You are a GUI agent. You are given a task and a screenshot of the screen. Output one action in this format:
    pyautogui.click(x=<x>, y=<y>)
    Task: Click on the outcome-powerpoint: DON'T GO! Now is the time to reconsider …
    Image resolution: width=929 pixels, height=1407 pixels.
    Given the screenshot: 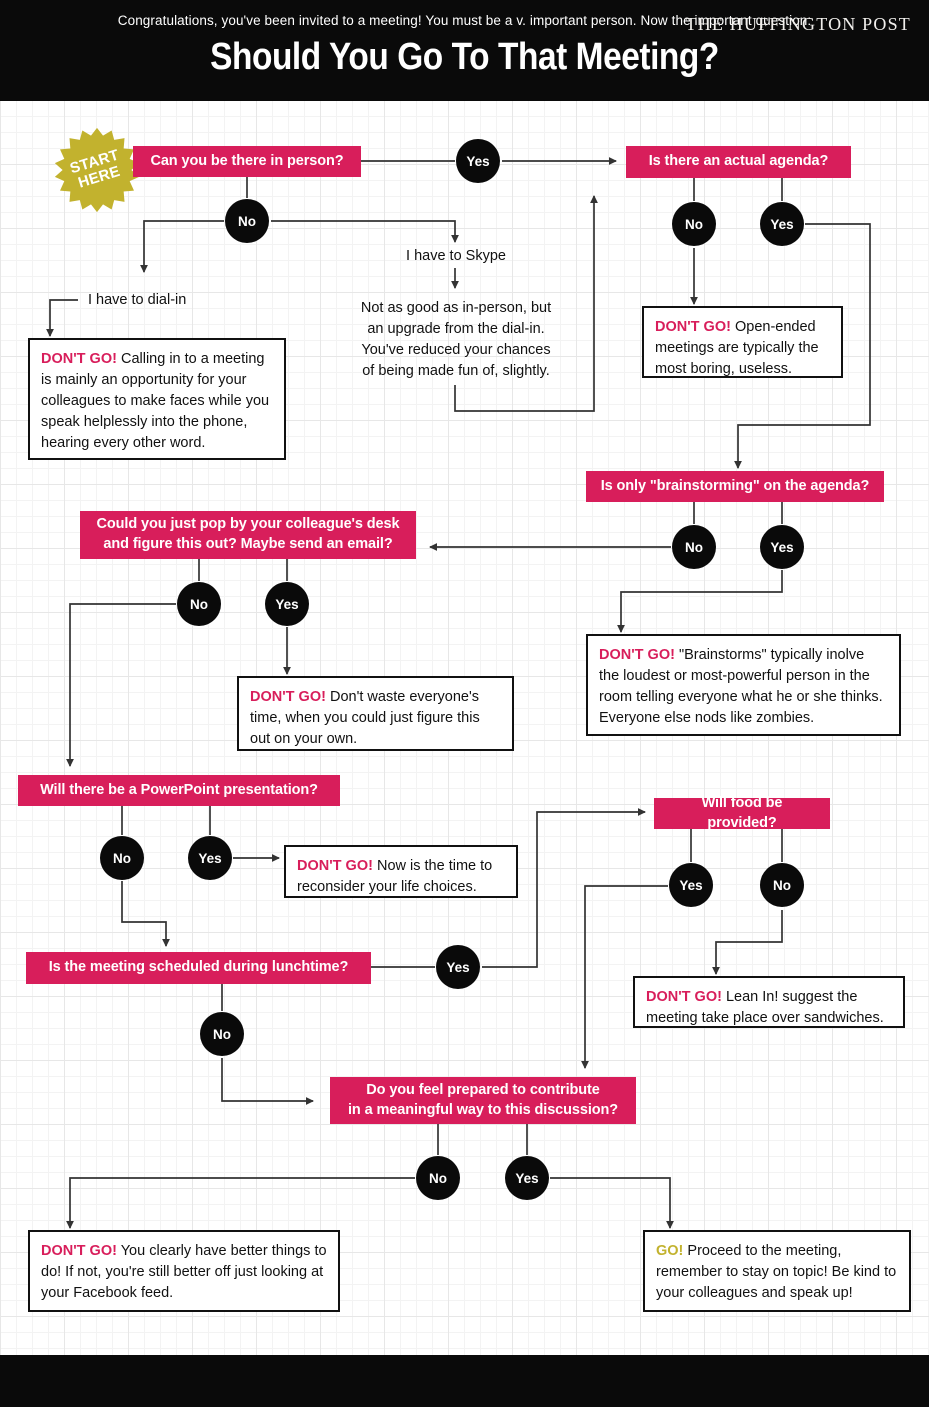 What is the action you would take?
    pyautogui.click(x=401, y=871)
    